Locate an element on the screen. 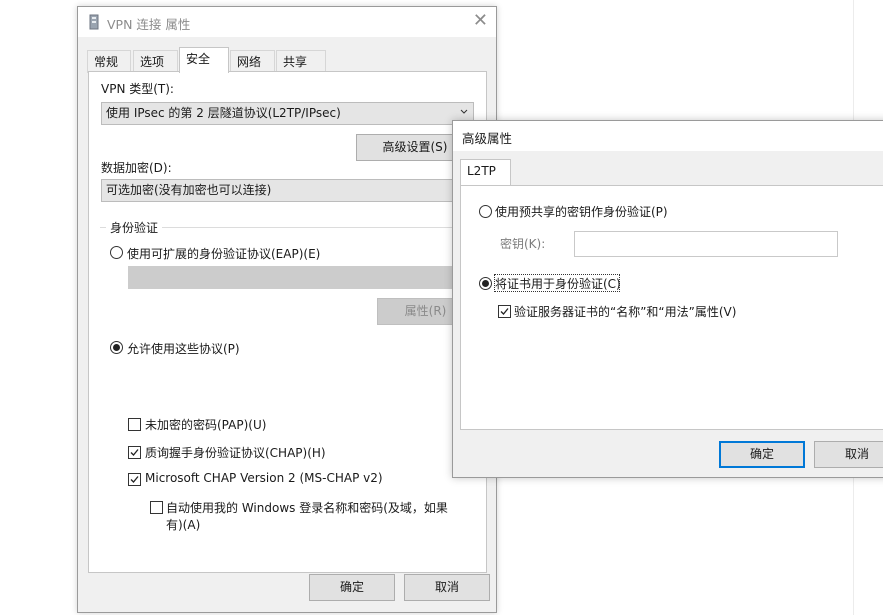  tab-general: 常规 is located at coordinates (109, 61).